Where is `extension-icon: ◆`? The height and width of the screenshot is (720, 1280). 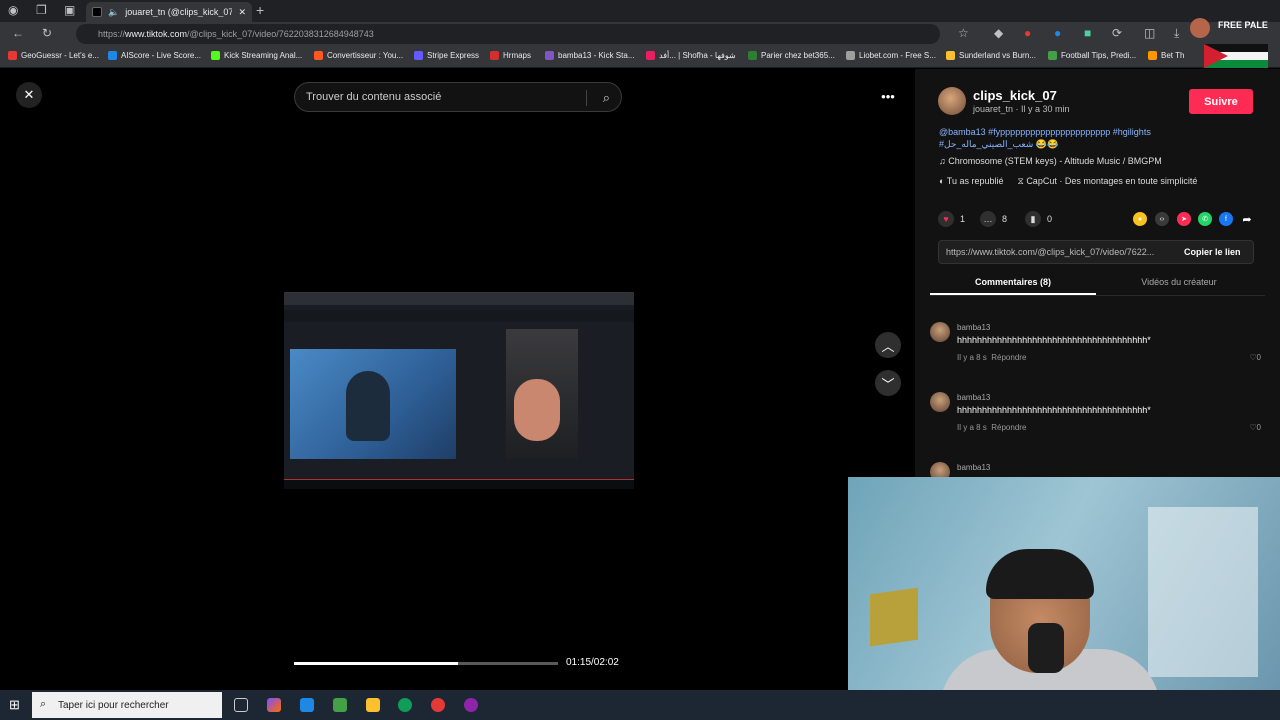
extension-icon: ◆ is located at coordinates (998, 33).